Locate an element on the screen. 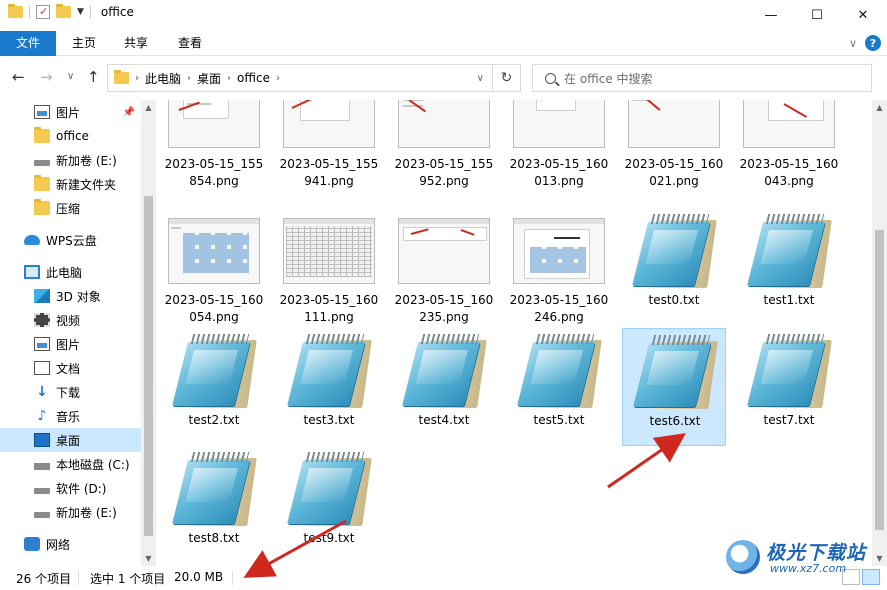 The height and width of the screenshot is (590, 887). file-item-text: test6.txt is located at coordinates (674, 387).